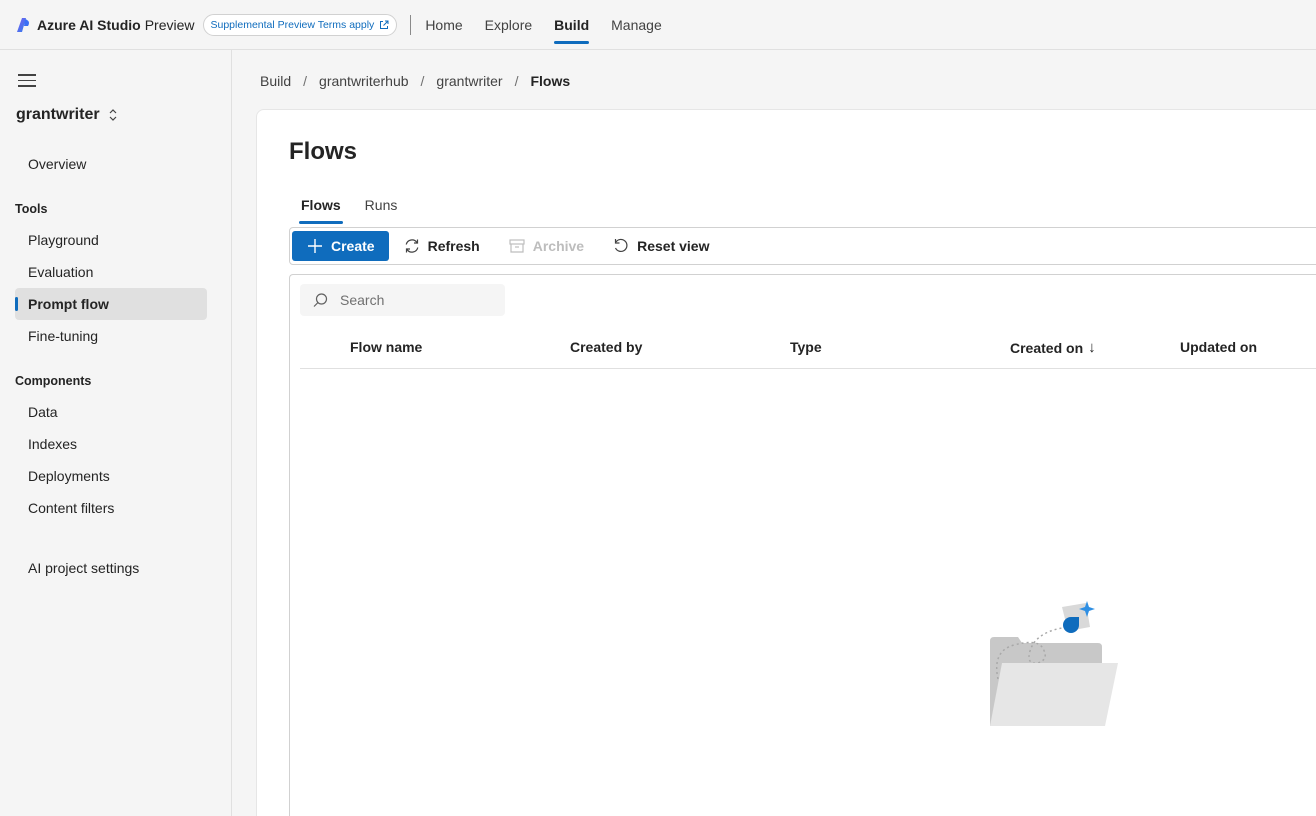  I want to click on plus-icon, so click(315, 246).